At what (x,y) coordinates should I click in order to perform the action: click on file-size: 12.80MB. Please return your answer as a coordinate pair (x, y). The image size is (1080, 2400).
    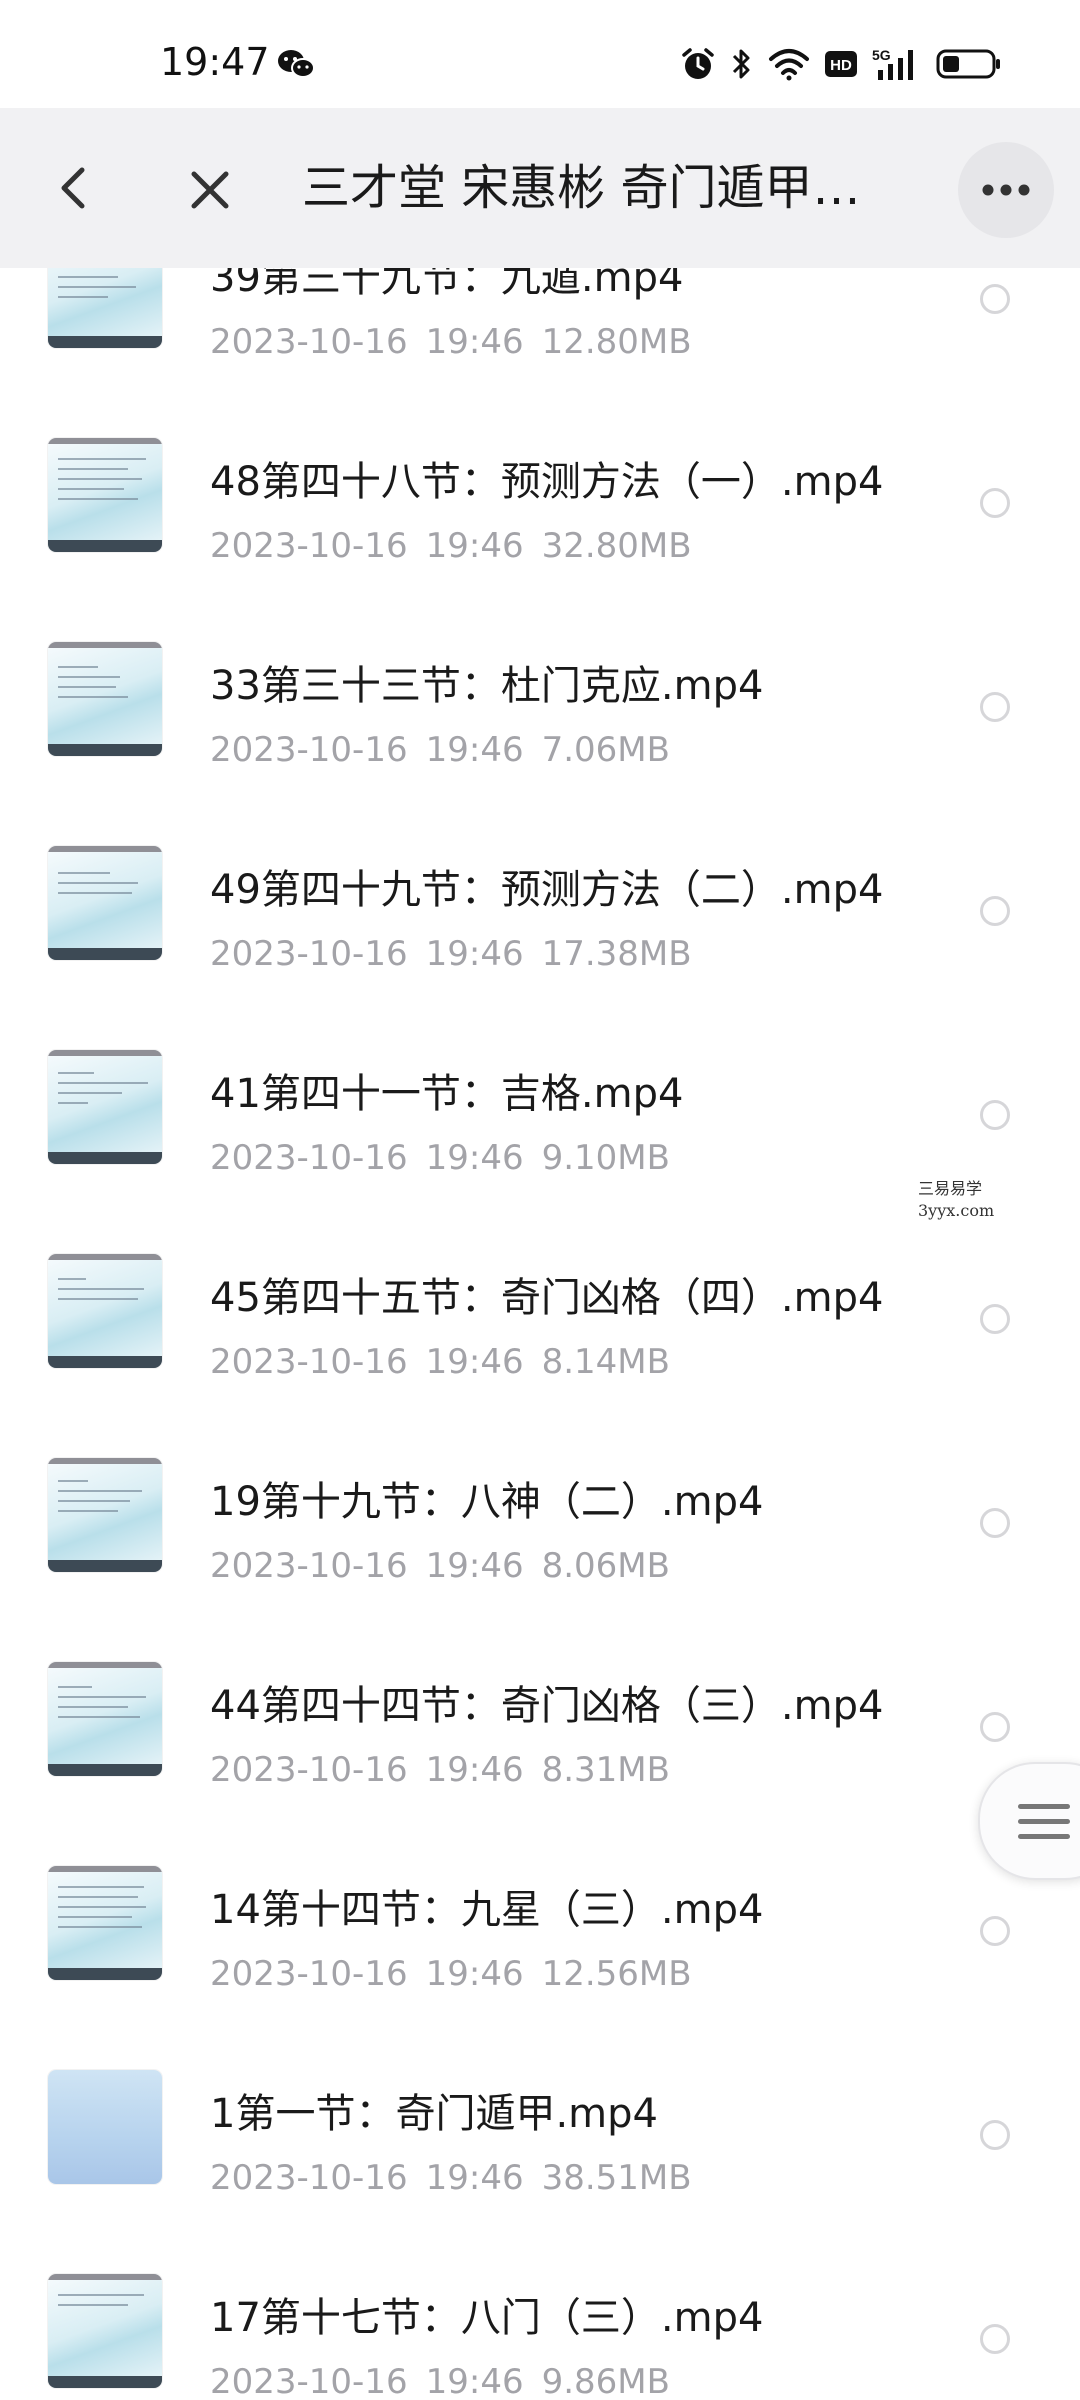
    Looking at the image, I should click on (616, 342).